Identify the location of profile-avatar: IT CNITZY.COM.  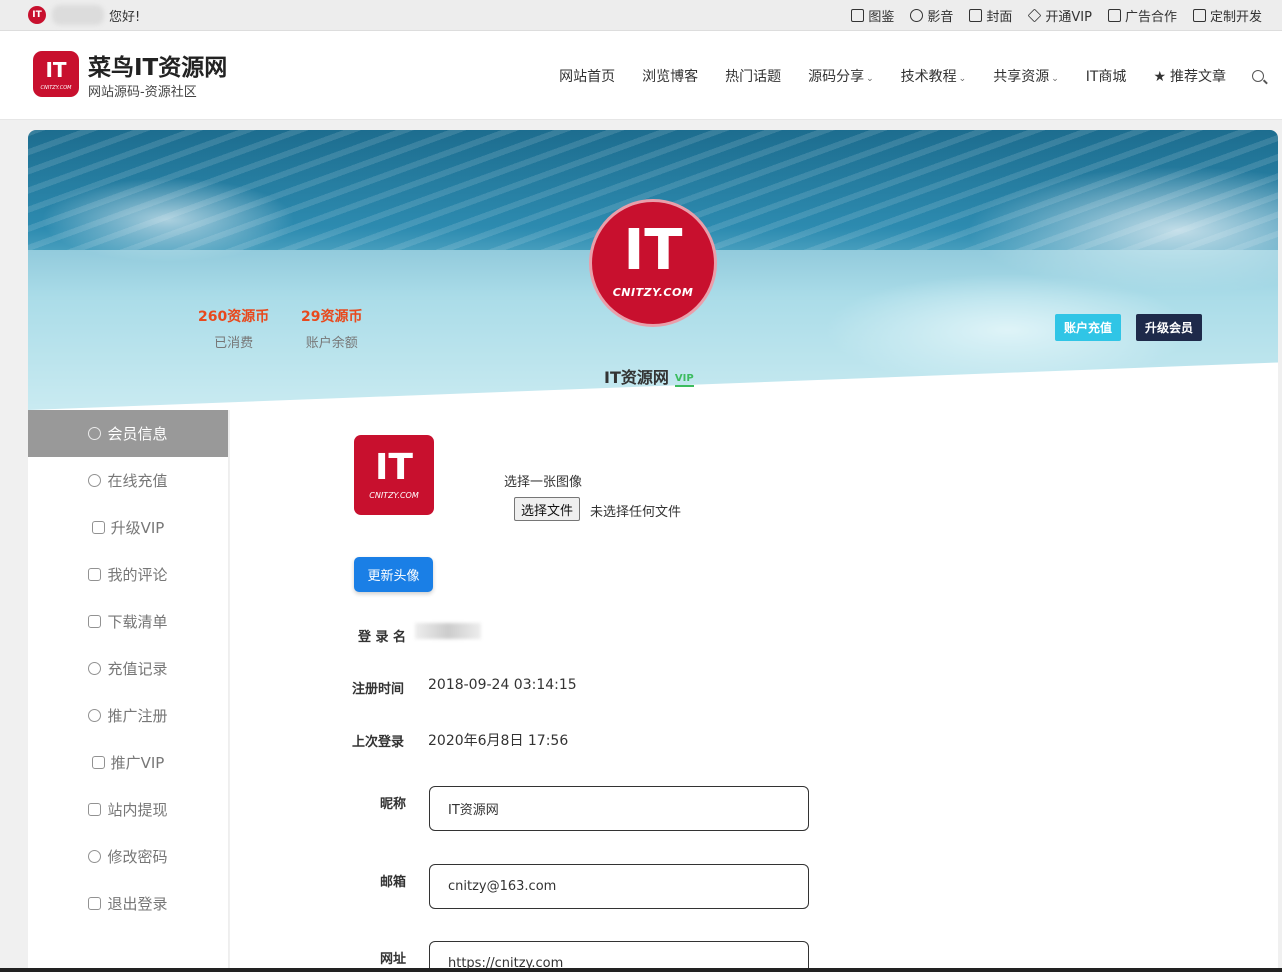
(653, 263).